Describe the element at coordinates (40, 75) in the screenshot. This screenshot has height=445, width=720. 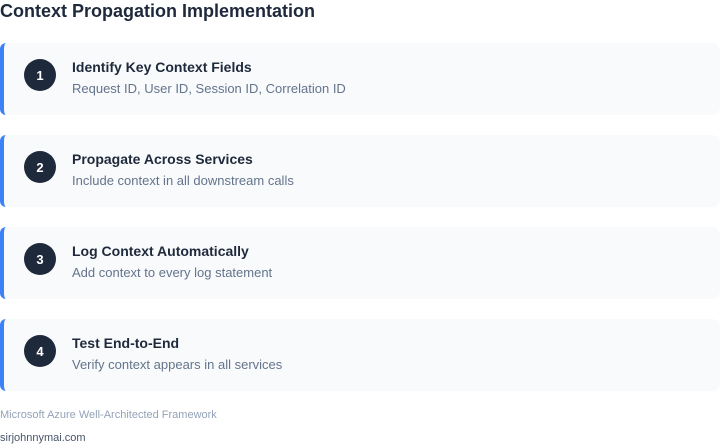
I see `step-number-badge: 1` at that location.